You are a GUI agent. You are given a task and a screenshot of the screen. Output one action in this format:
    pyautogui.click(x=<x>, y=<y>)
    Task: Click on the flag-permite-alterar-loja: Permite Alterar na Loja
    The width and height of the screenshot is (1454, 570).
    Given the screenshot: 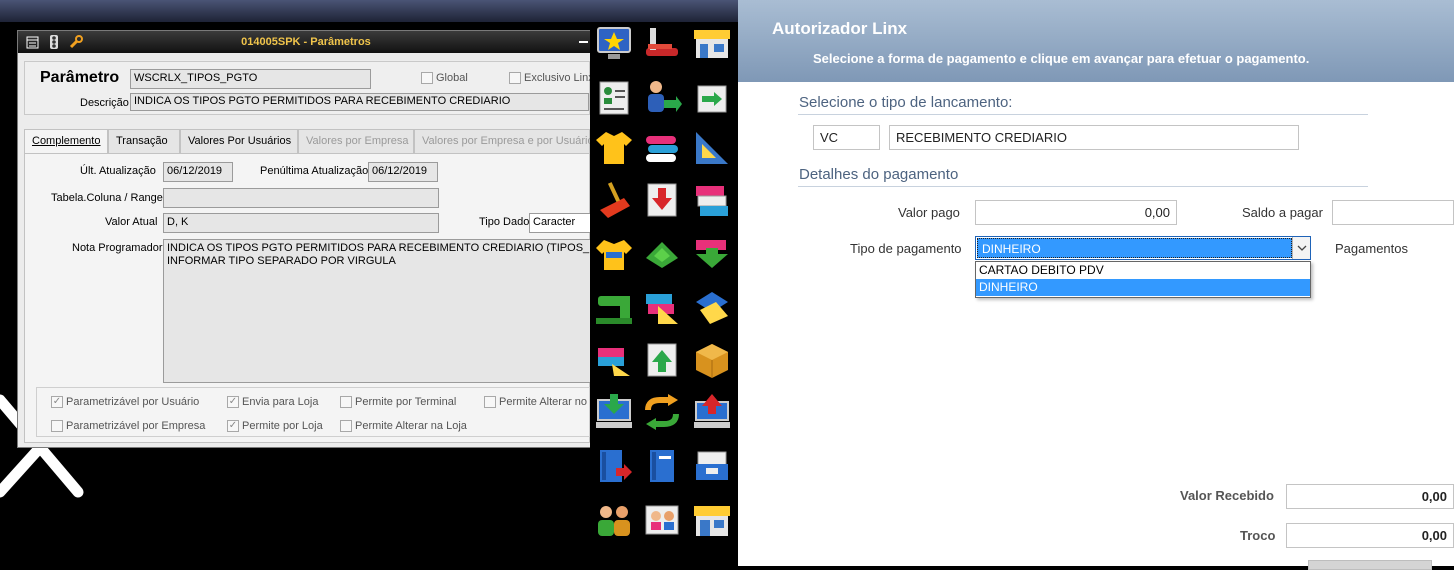 What is the action you would take?
    pyautogui.click(x=403, y=426)
    